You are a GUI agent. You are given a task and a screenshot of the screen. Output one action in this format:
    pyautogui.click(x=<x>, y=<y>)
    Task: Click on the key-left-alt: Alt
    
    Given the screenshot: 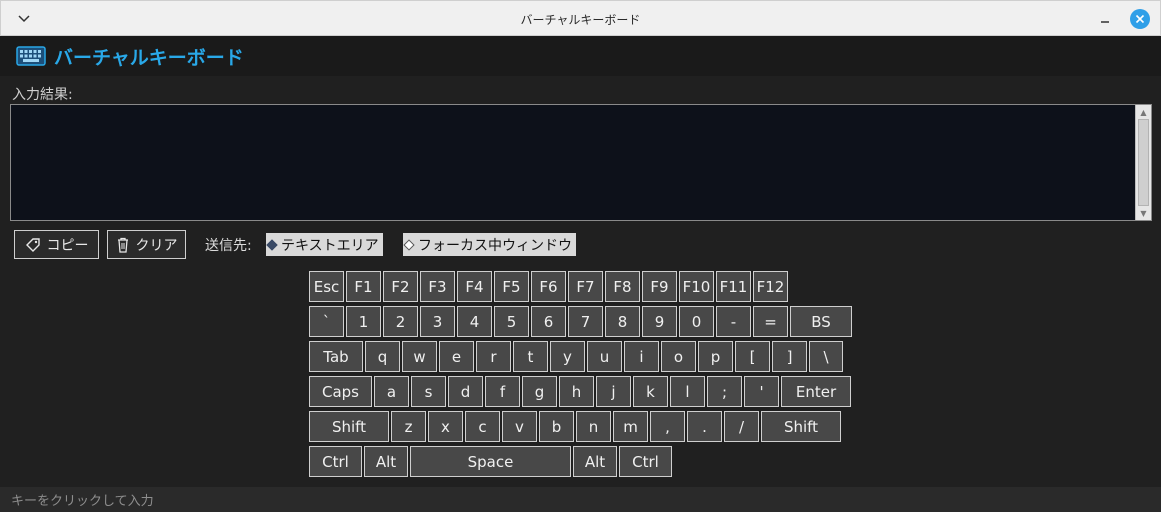 What is the action you would take?
    pyautogui.click(x=386, y=461)
    